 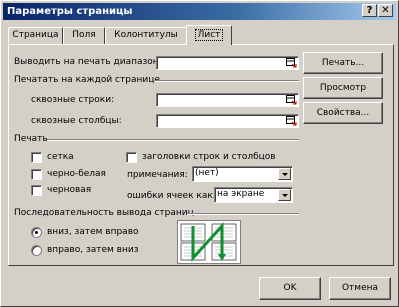 What do you see at coordinates (199, 11) in the screenshot?
I see `title-bar: Параметры страницы` at bounding box center [199, 11].